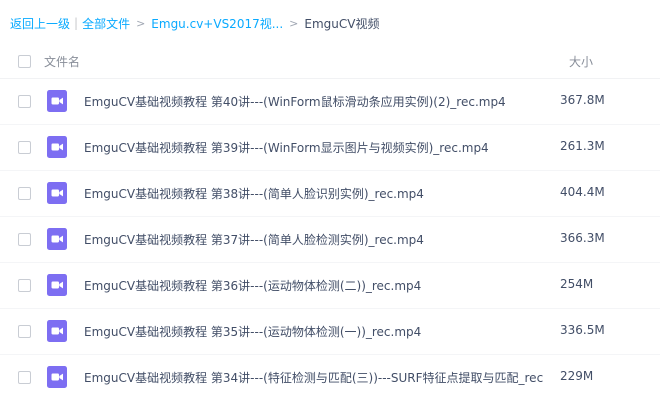 This screenshot has height=398, width=660. What do you see at coordinates (254, 239) in the screenshot?
I see `file-name: EmguCV基础视频教程 第37讲---(简单人脸检测实例)_rec.mp4` at bounding box center [254, 239].